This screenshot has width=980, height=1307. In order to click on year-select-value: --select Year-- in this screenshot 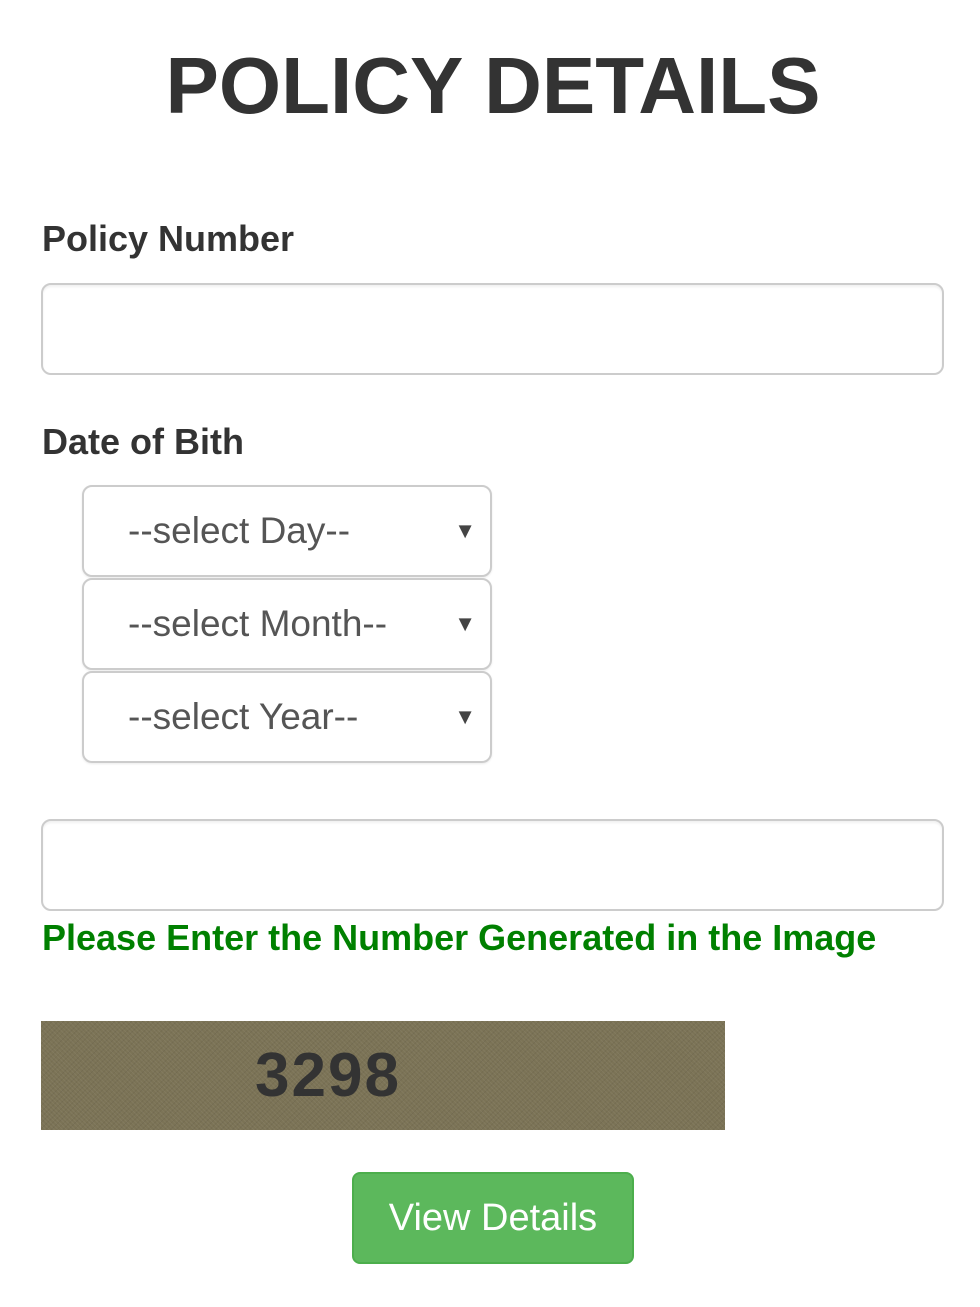, I will do `click(243, 716)`.